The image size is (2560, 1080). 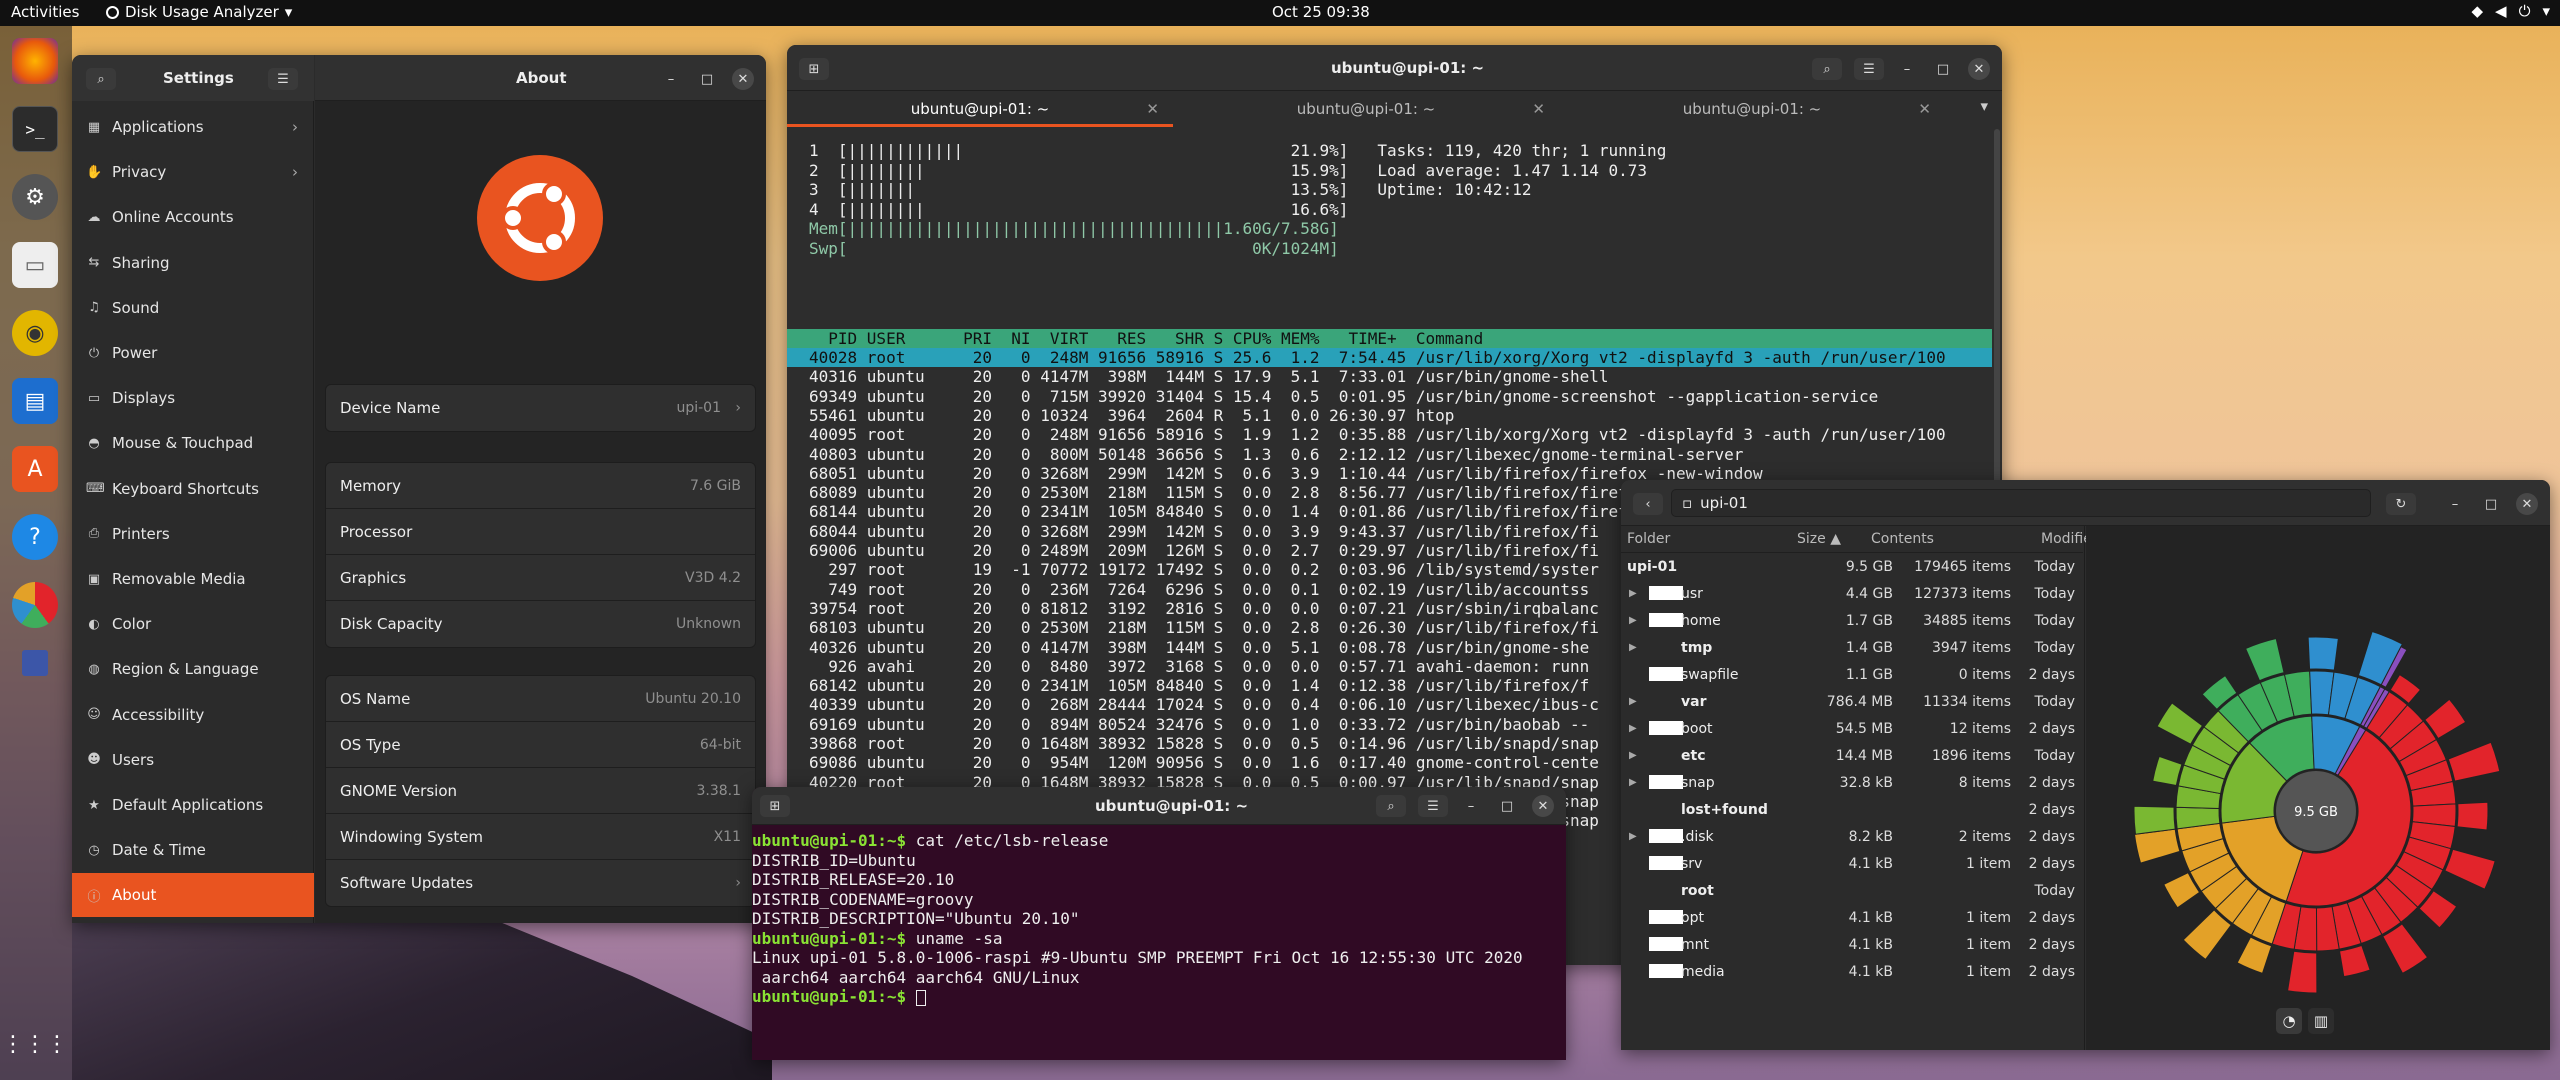 What do you see at coordinates (35, 605) in the screenshot?
I see `disk-usage-analyzer-icon` at bounding box center [35, 605].